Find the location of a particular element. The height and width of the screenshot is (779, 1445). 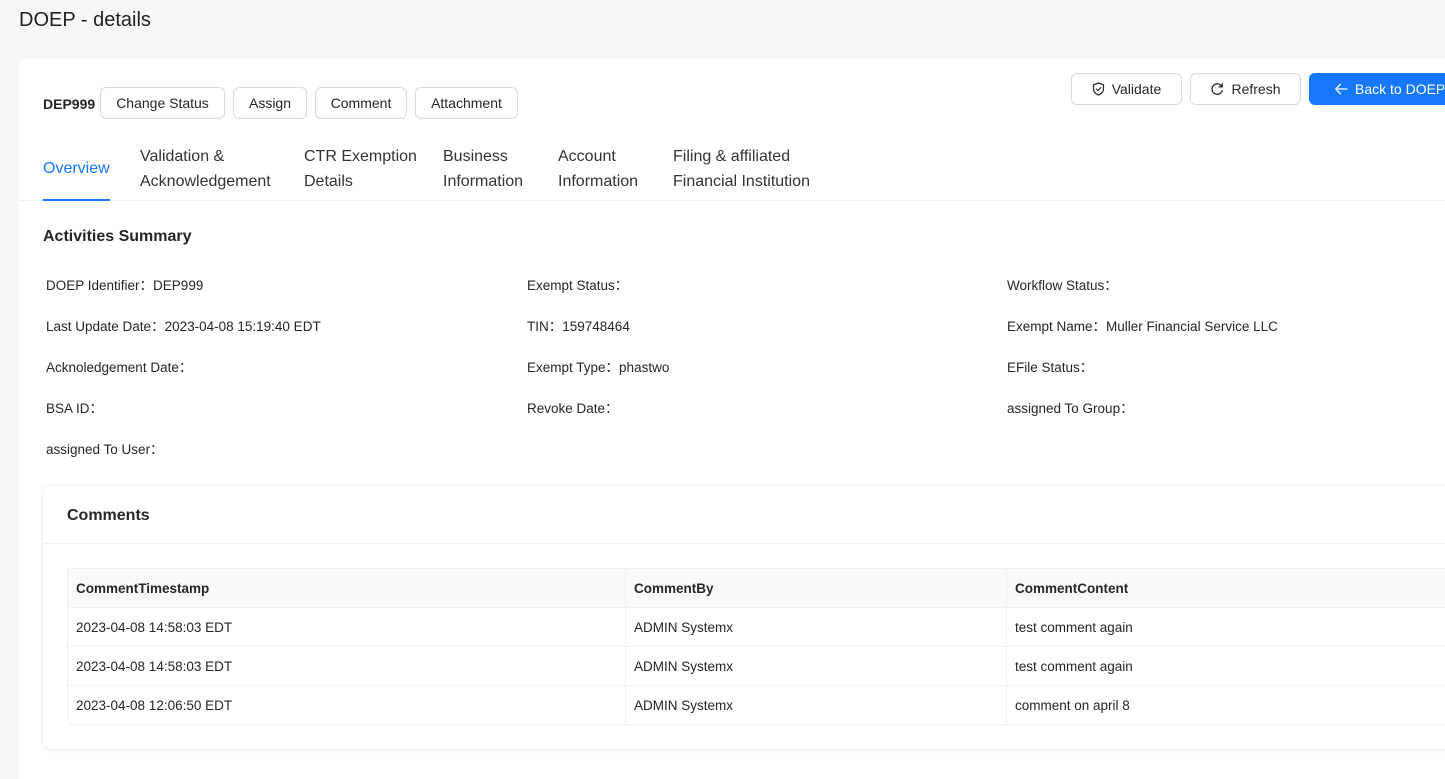

field-label: Workflow Status： is located at coordinates (1062, 285).